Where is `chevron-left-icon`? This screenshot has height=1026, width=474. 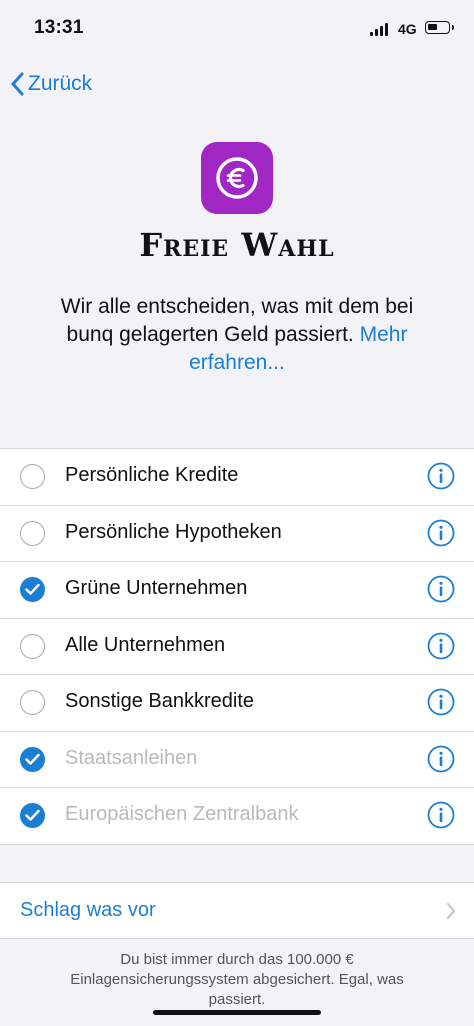 chevron-left-icon is located at coordinates (17, 84).